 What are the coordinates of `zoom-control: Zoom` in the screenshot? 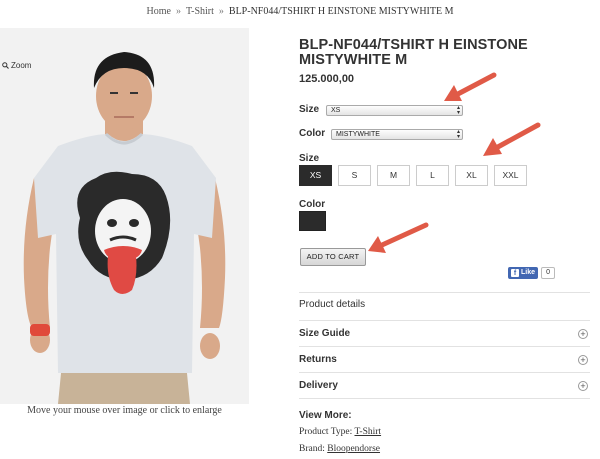 It's located at (16, 65).